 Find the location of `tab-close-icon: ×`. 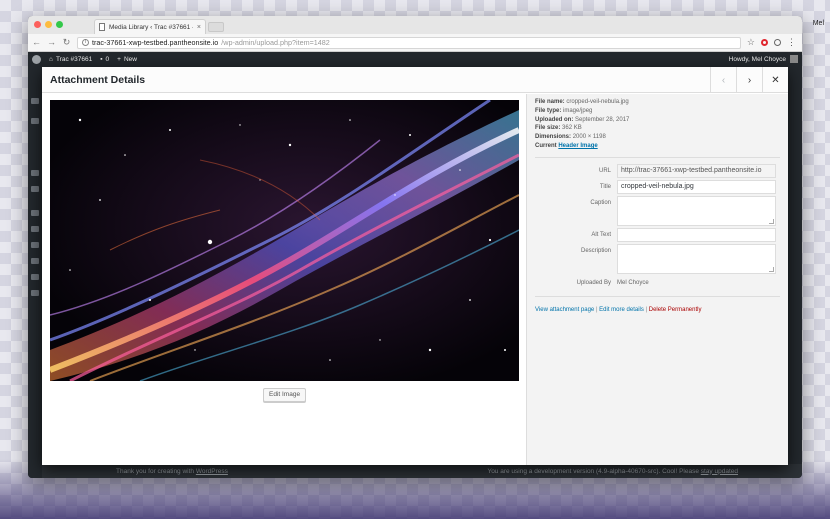

tab-close-icon: × is located at coordinates (199, 27).